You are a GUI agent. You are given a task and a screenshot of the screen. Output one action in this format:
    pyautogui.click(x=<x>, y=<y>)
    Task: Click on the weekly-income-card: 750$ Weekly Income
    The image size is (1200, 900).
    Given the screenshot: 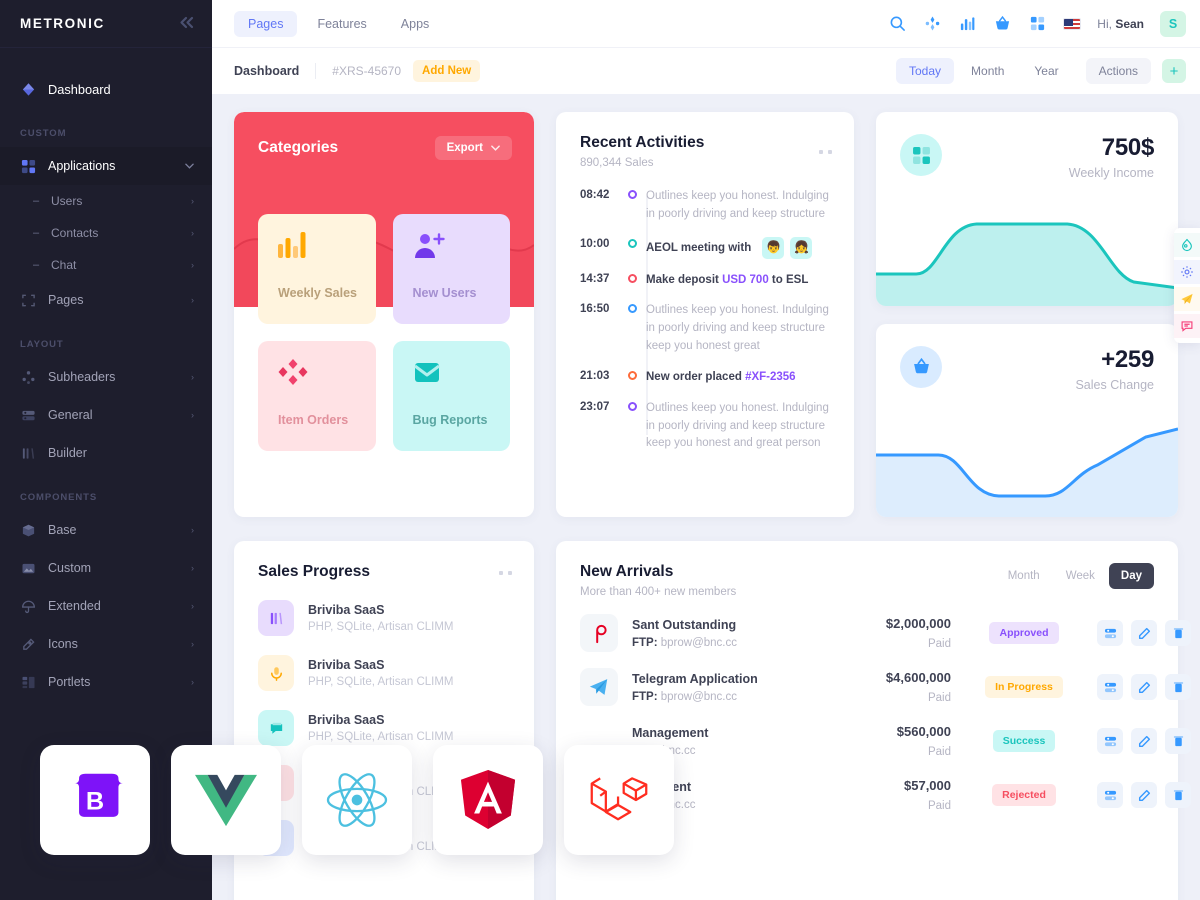 What is the action you would take?
    pyautogui.click(x=1027, y=209)
    